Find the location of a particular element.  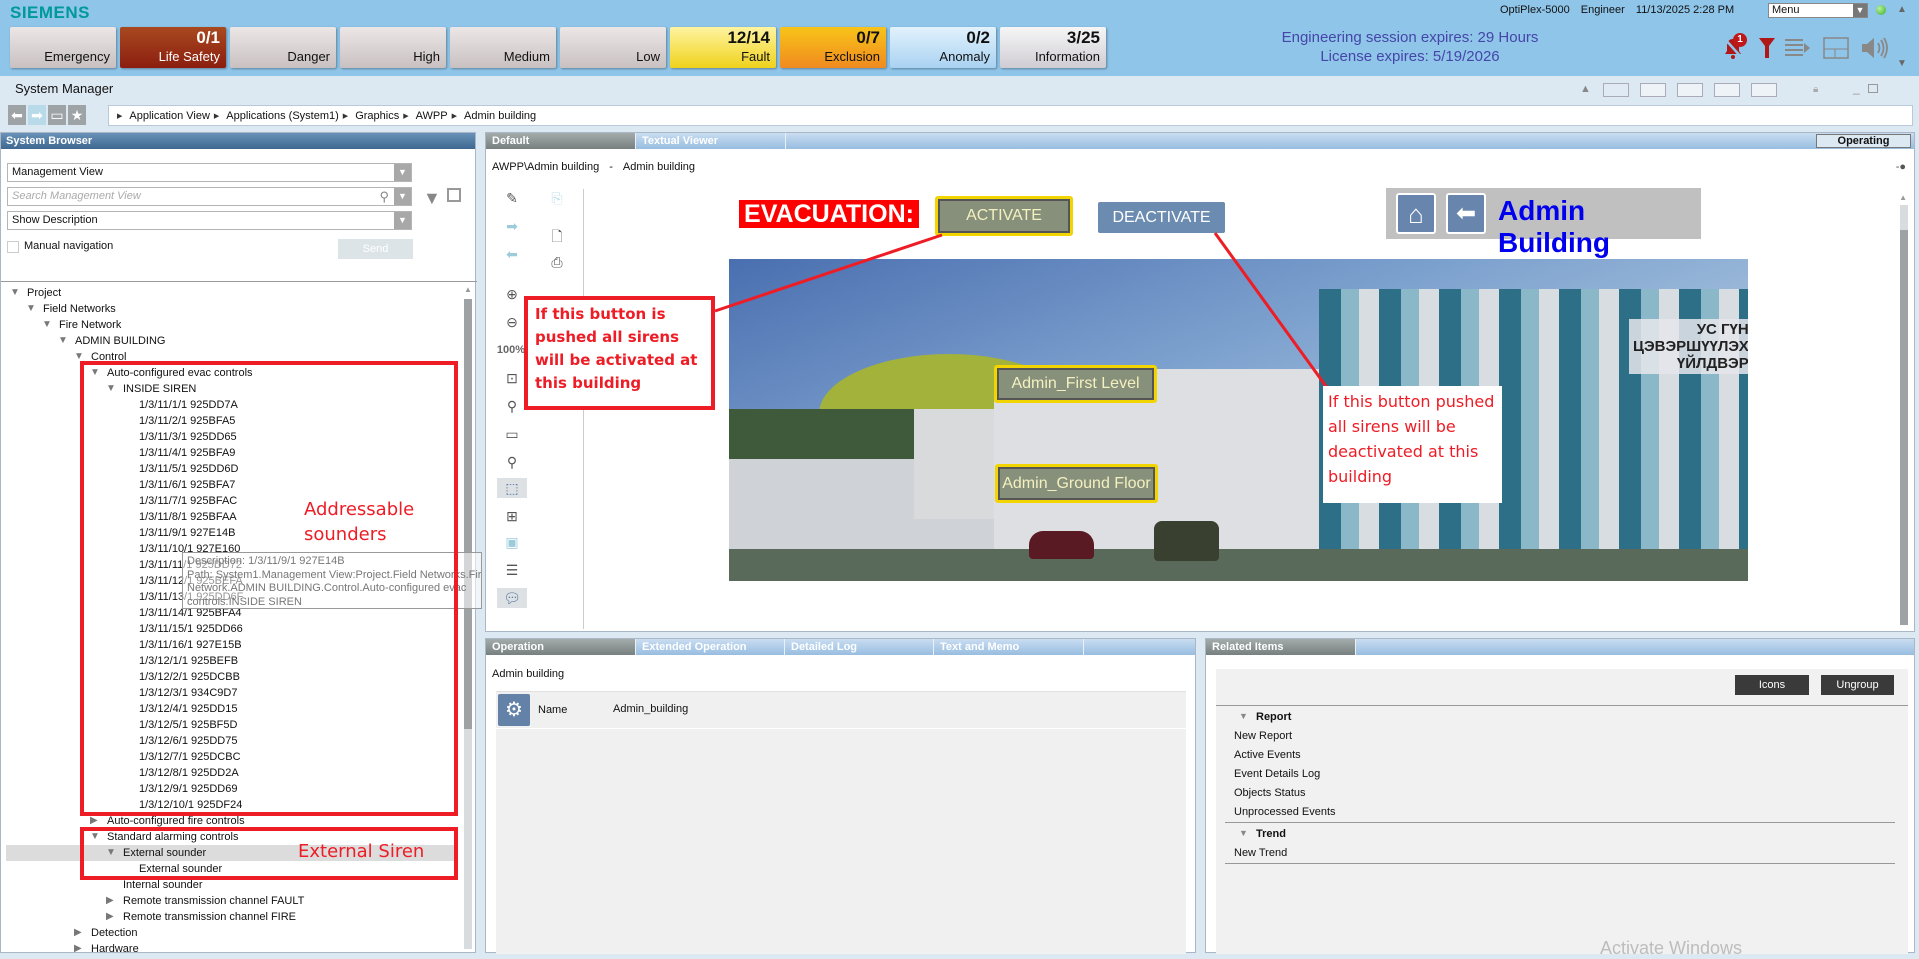

tab-operation: Operation is located at coordinates (561, 647).